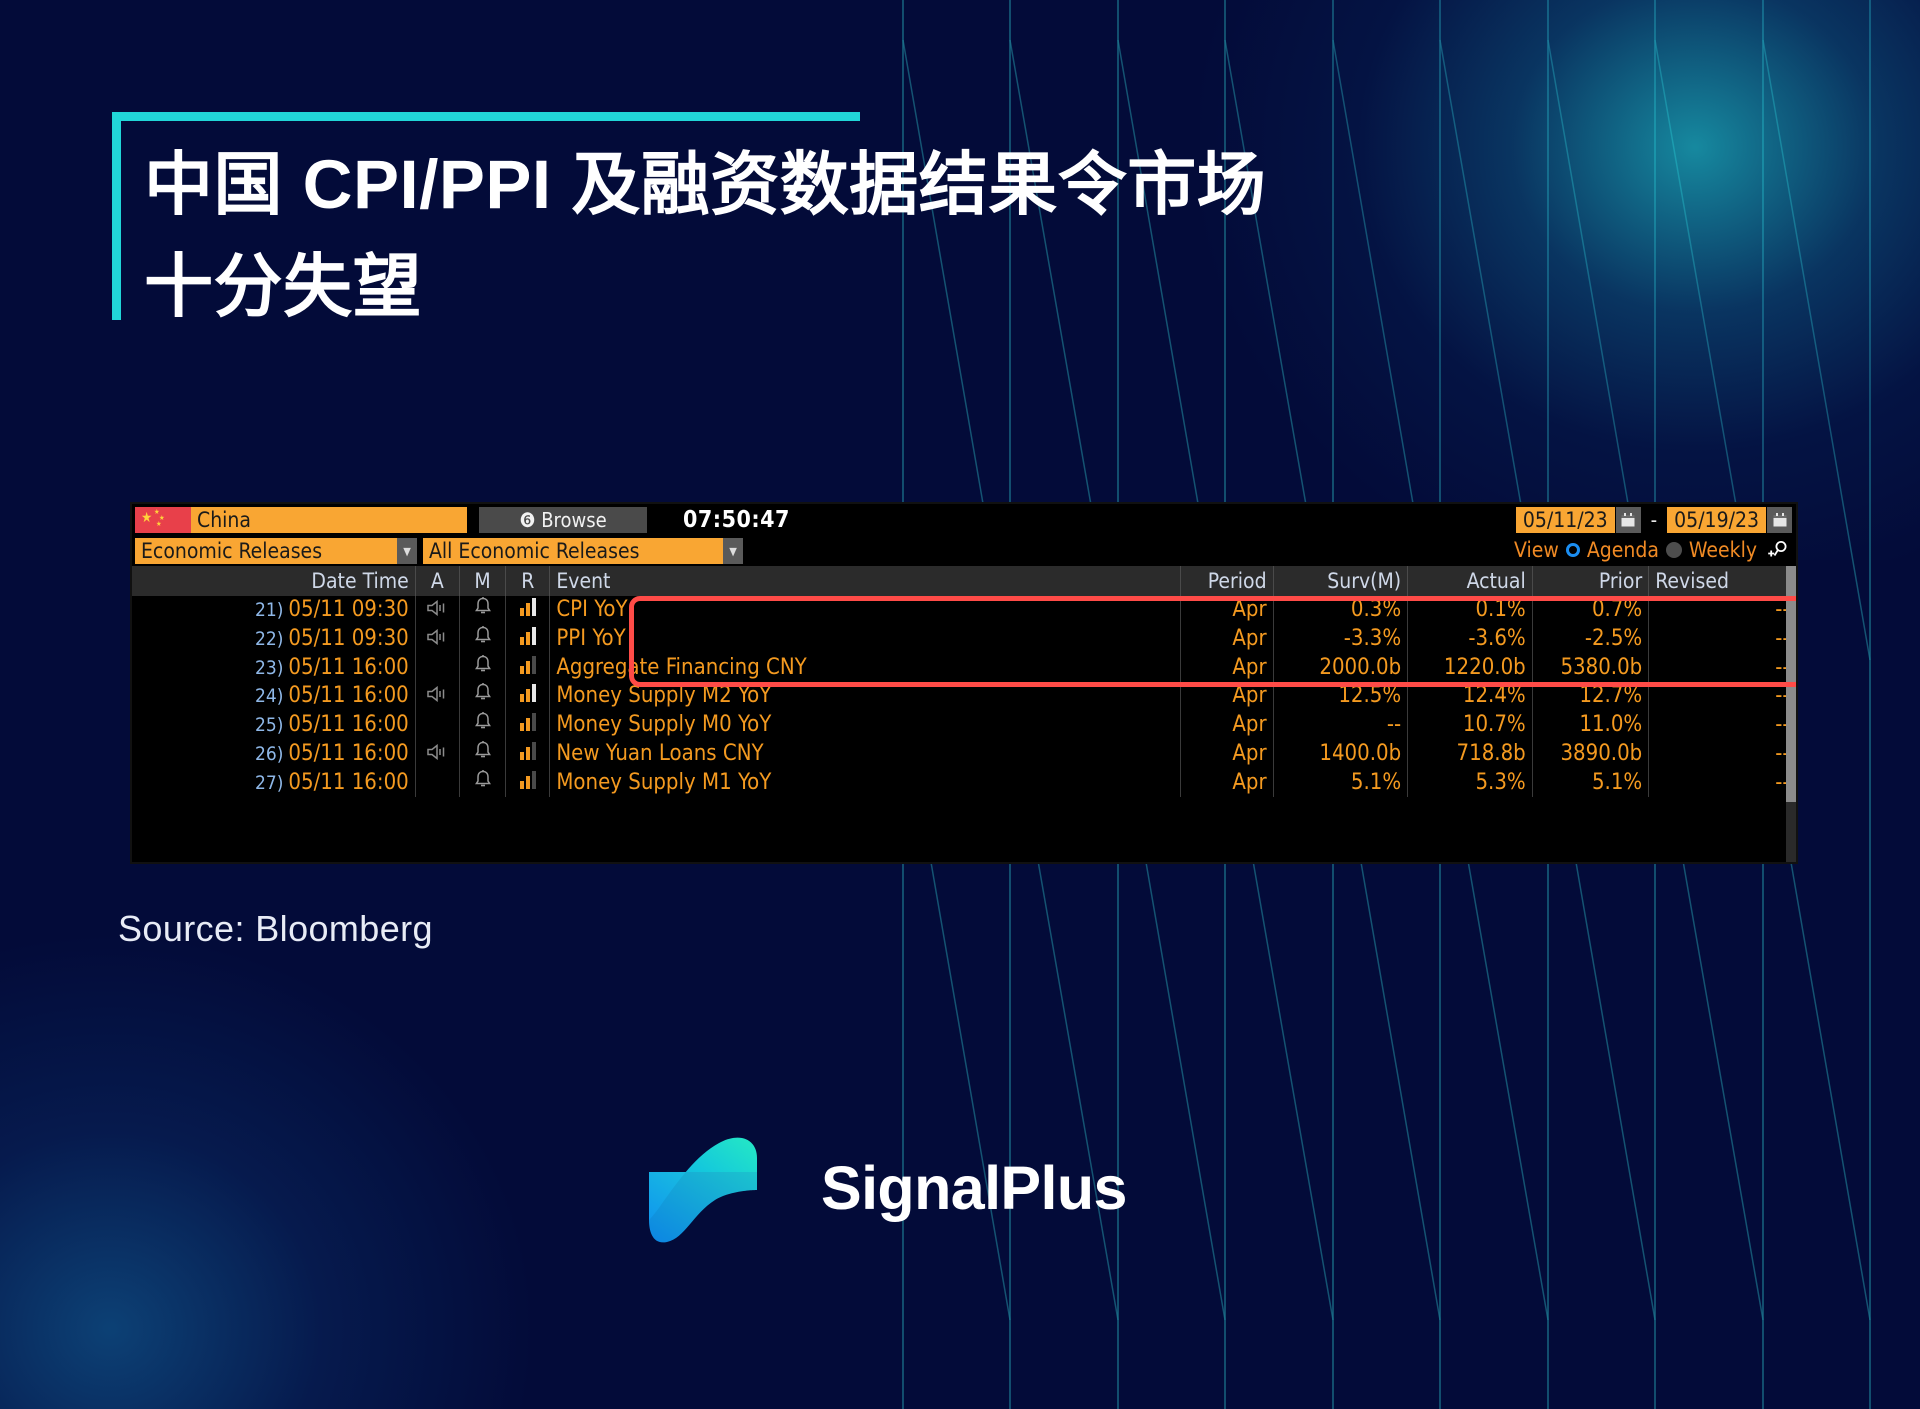 The height and width of the screenshot is (1409, 1920). I want to click on date-from-input: 05/11/23, so click(1565, 520).